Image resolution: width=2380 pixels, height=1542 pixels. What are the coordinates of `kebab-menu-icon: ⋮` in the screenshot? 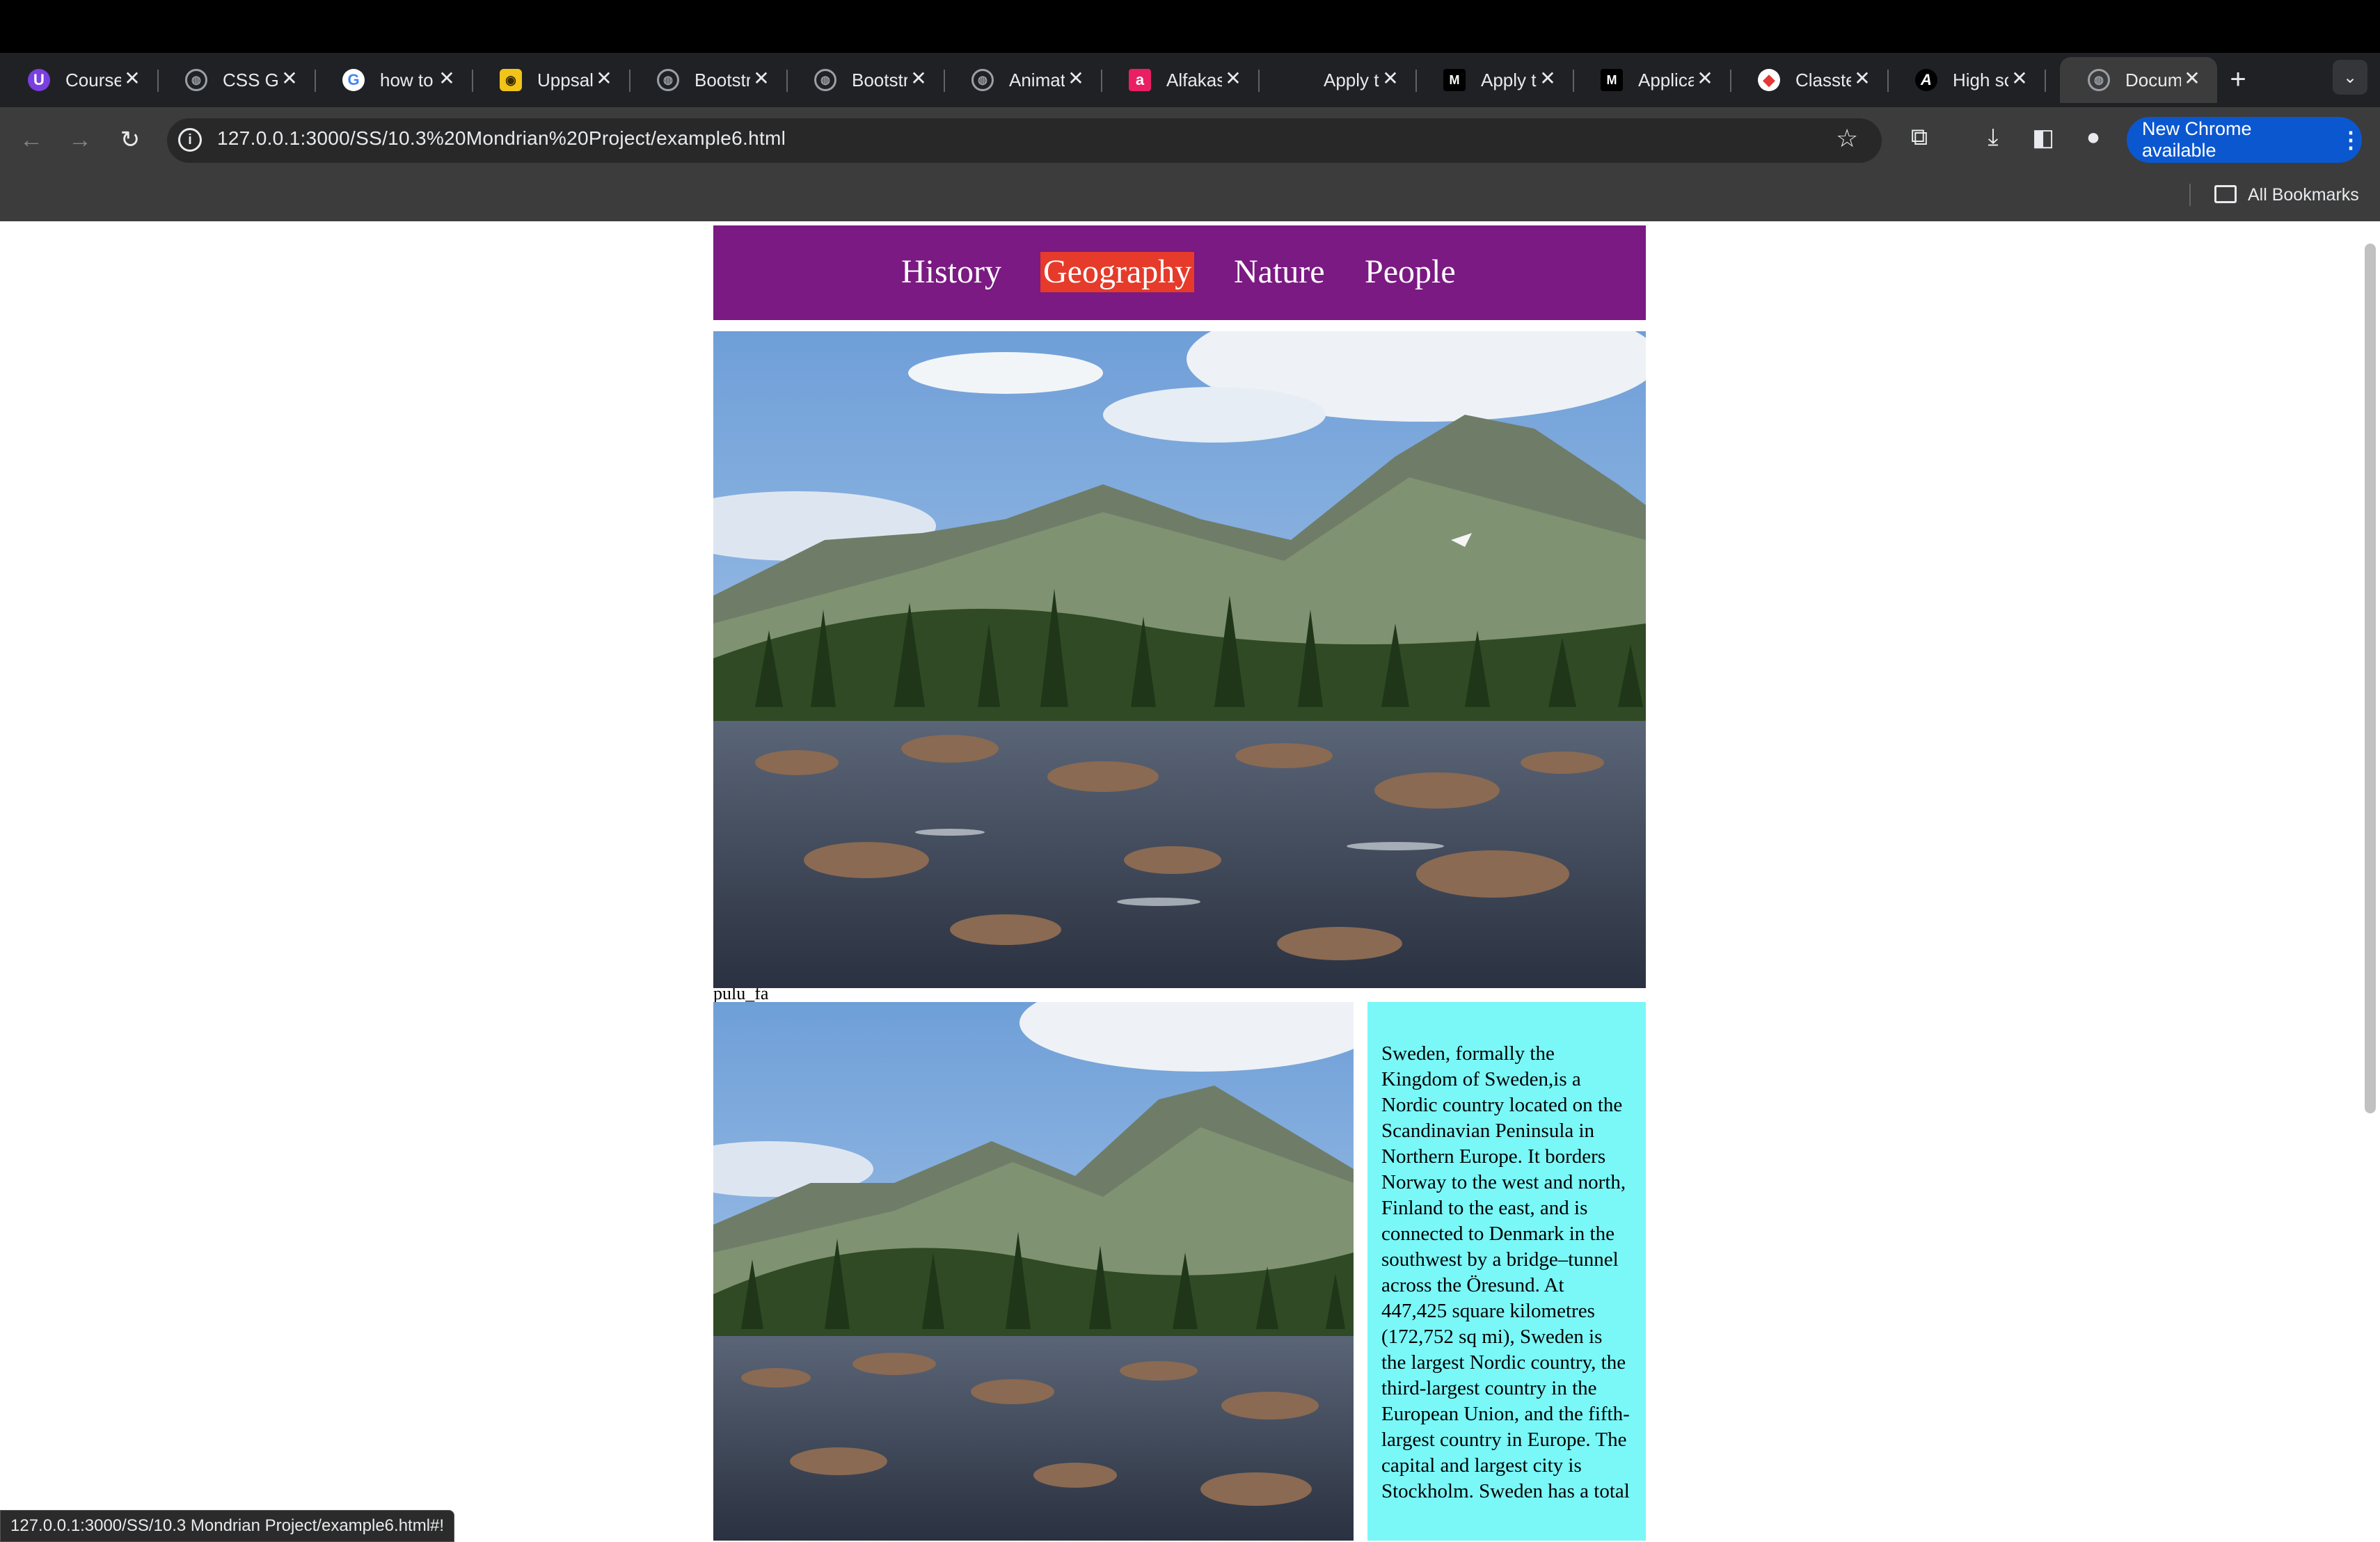 It's located at (2351, 139).